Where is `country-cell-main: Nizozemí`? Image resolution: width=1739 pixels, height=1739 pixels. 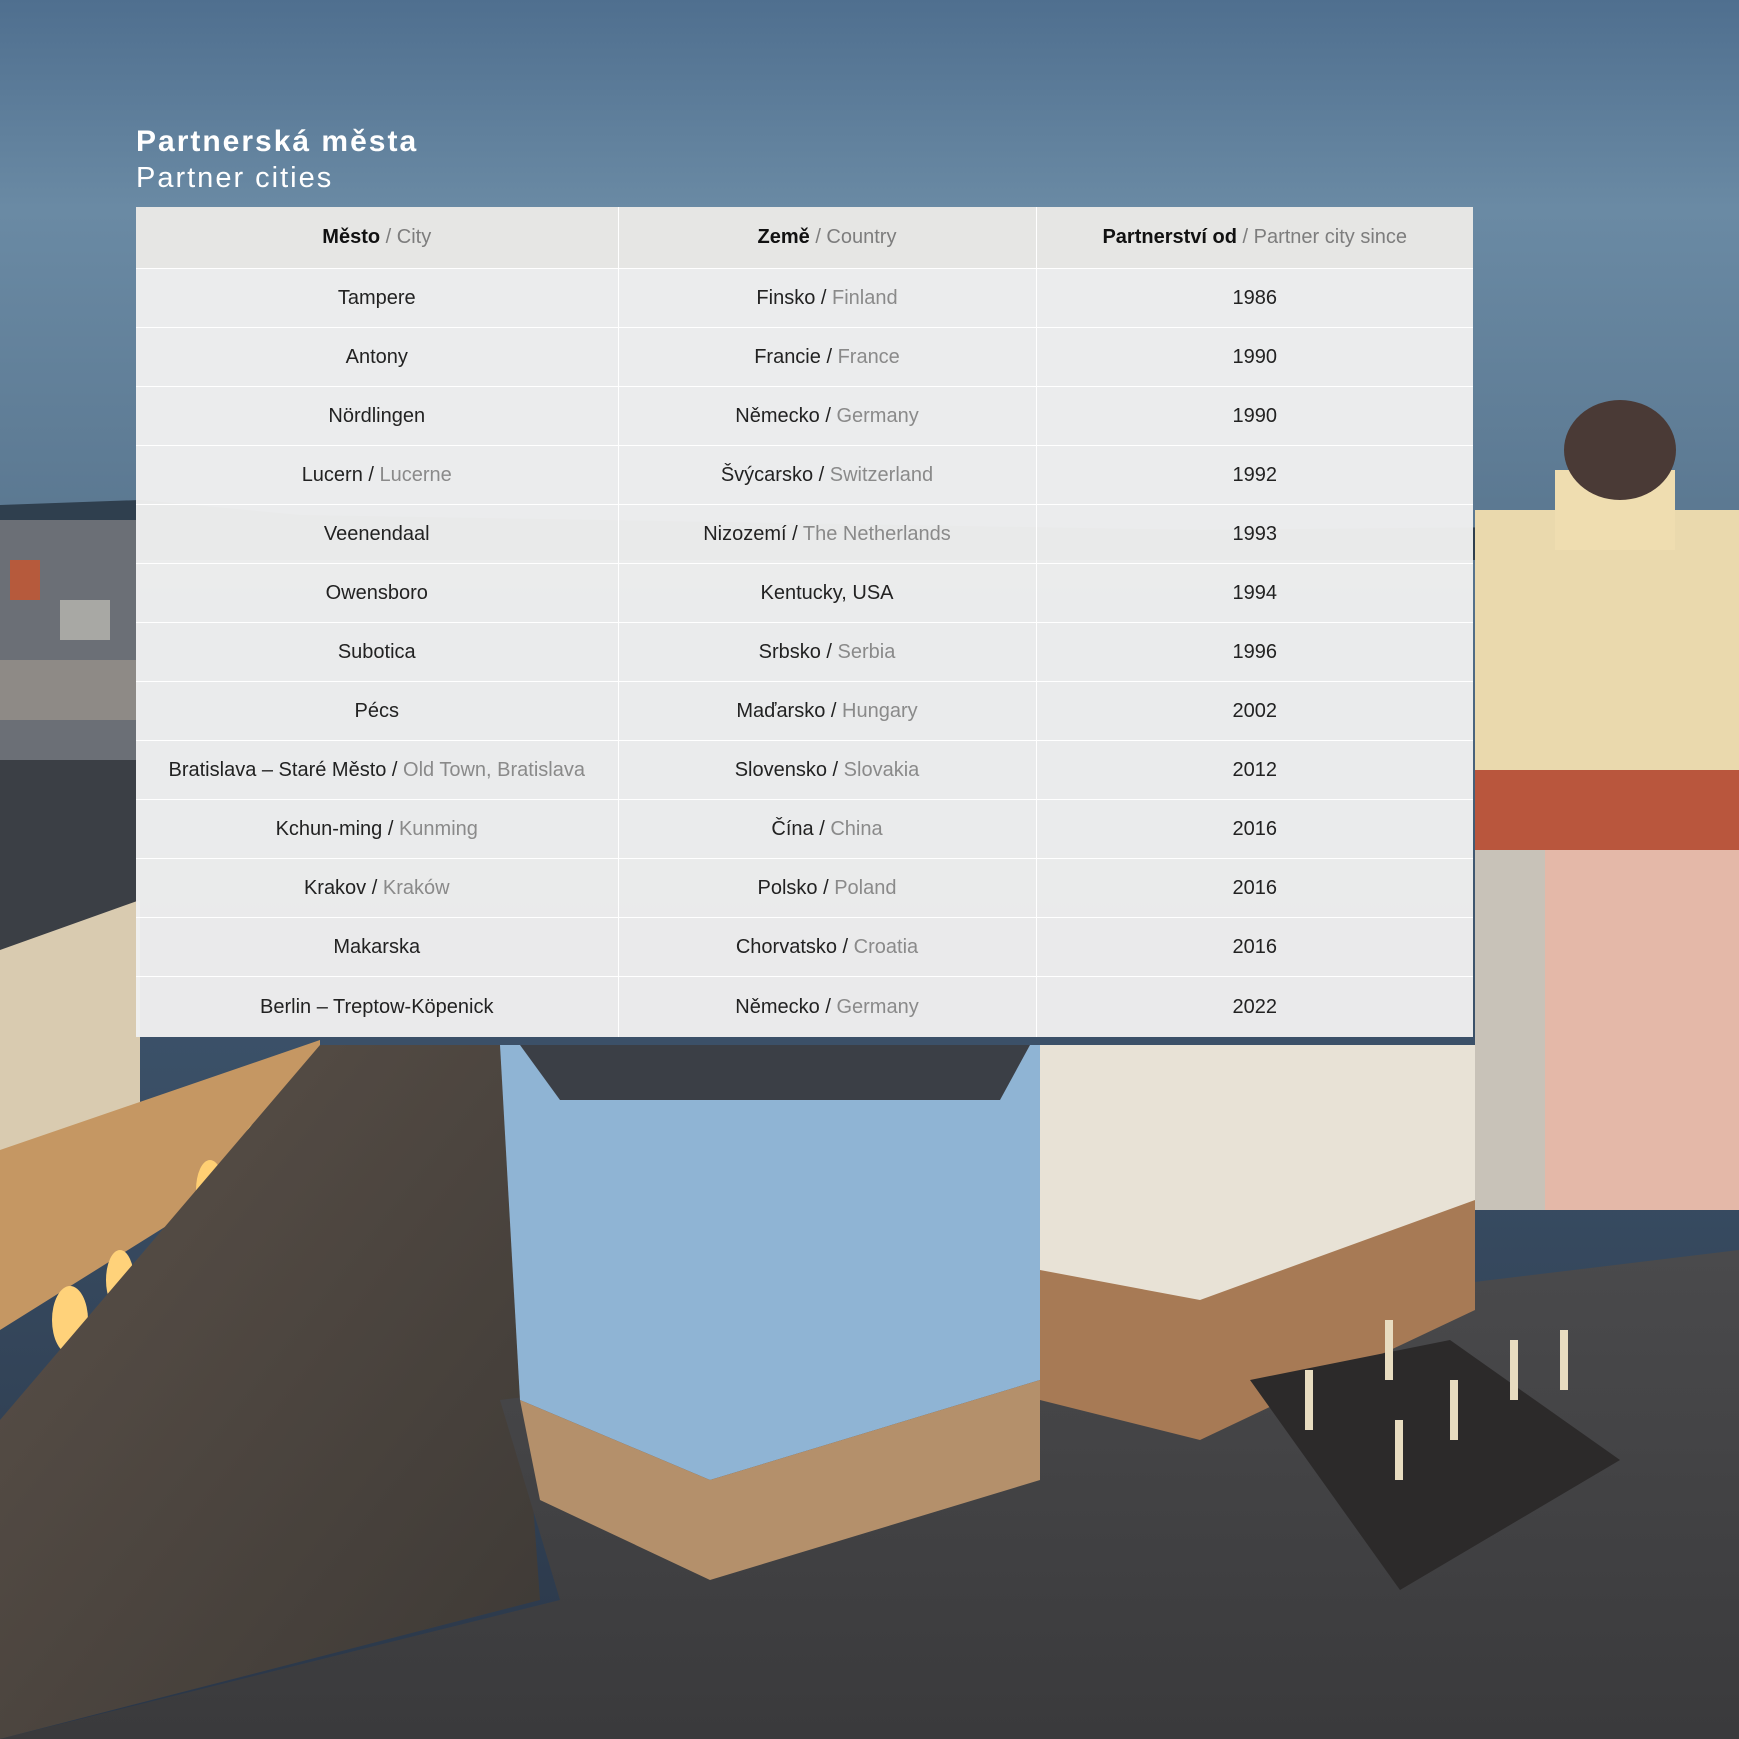 country-cell-main: Nizozemí is located at coordinates (745, 533).